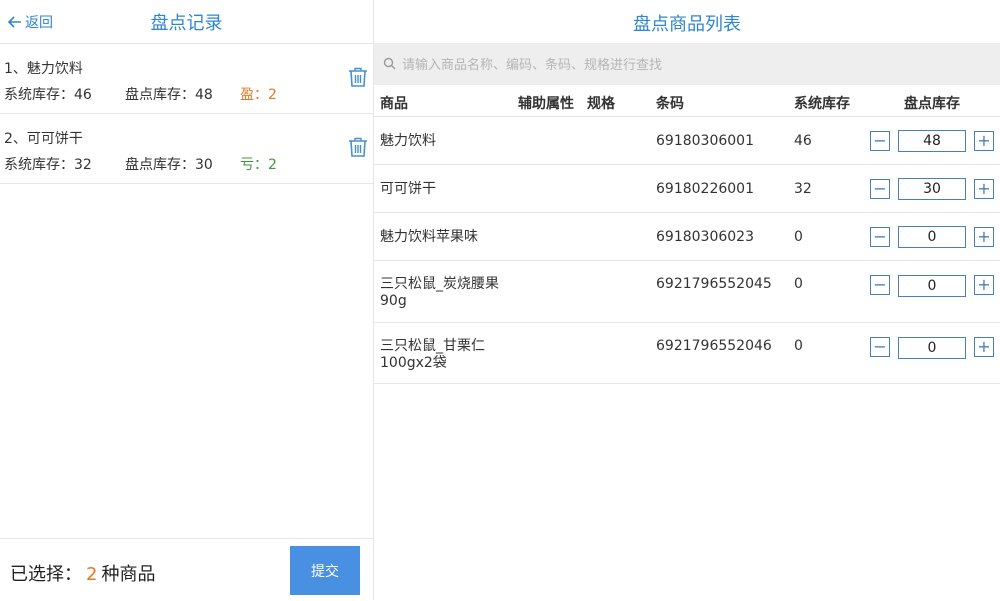 This screenshot has width=1000, height=601. Describe the element at coordinates (408, 141) in the screenshot. I see `product-name: 魅力饮料` at that location.